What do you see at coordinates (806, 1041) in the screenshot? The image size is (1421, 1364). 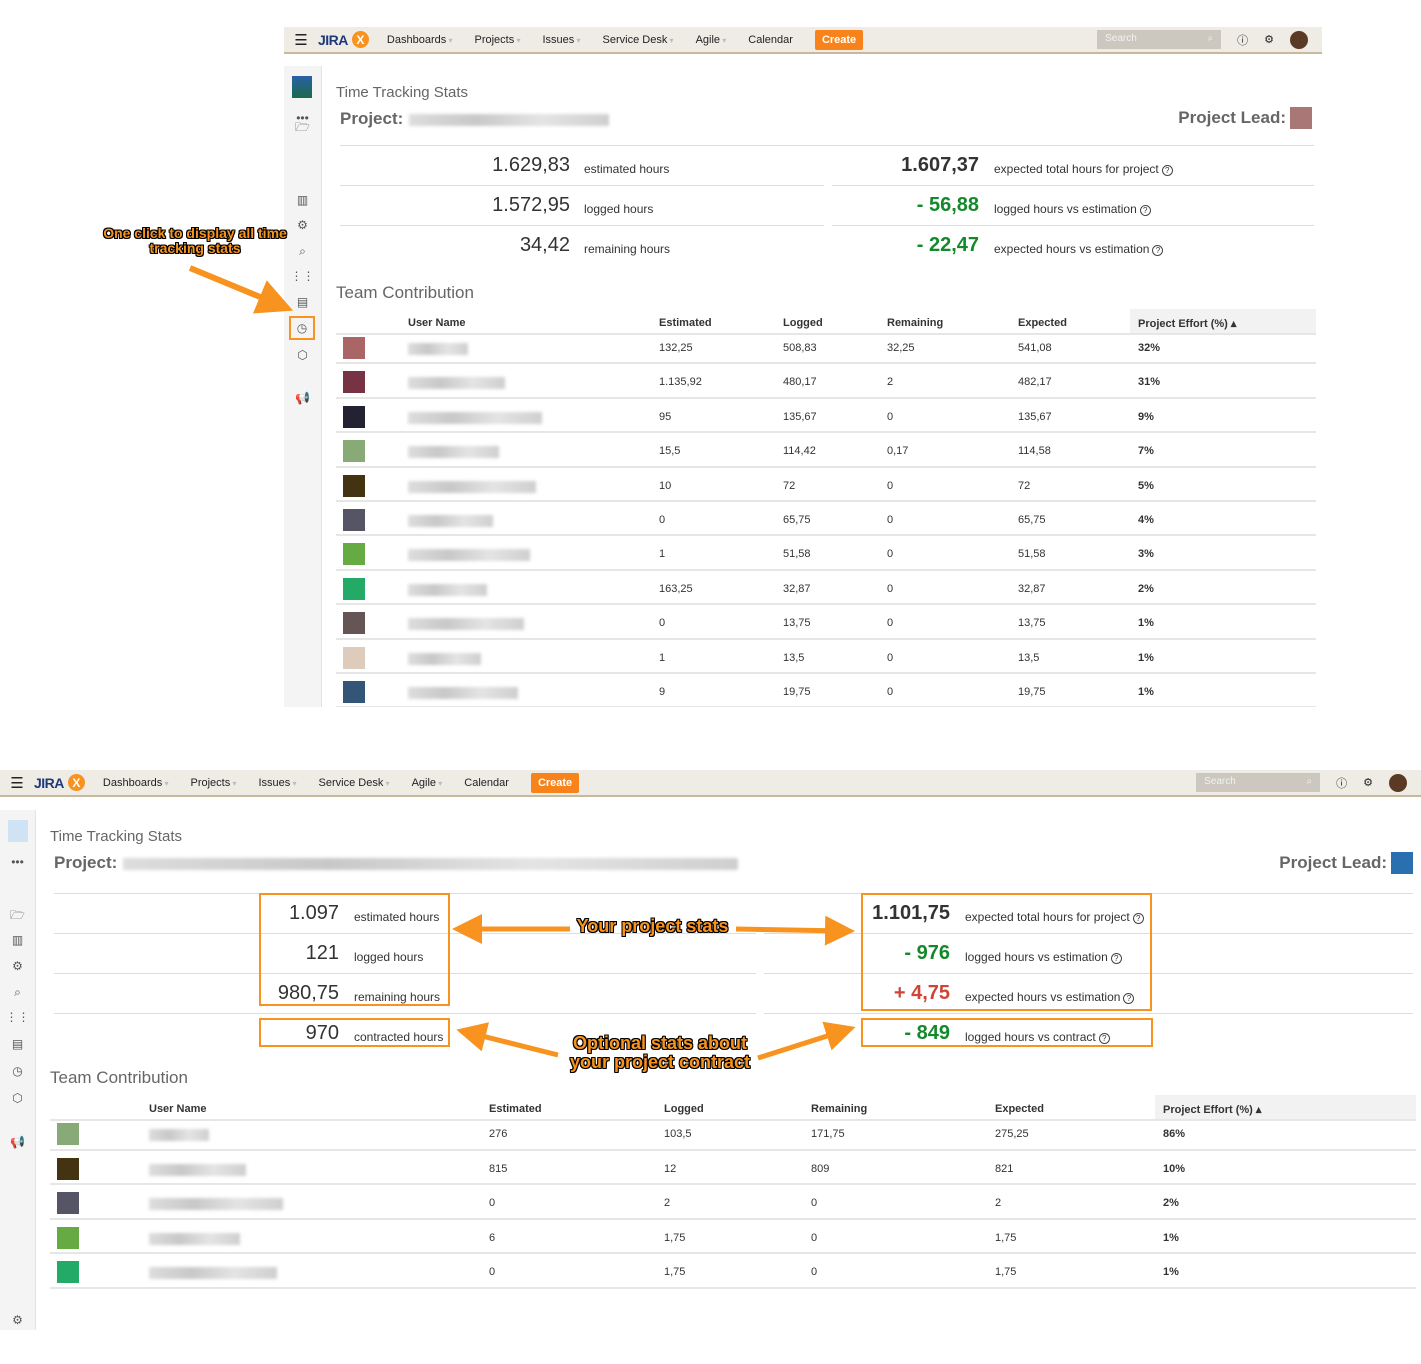 I see `arrow-right-contract` at bounding box center [806, 1041].